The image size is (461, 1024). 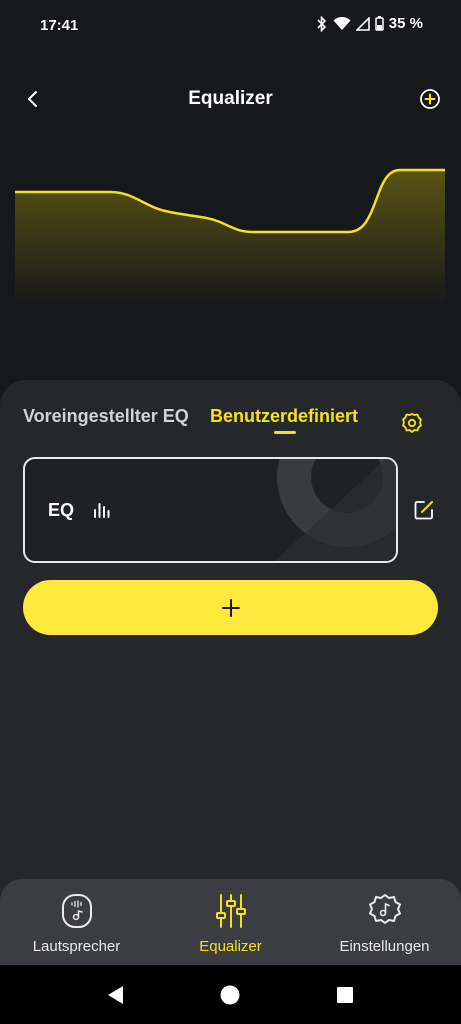 I want to click on speaker-icon, so click(x=76, y=911).